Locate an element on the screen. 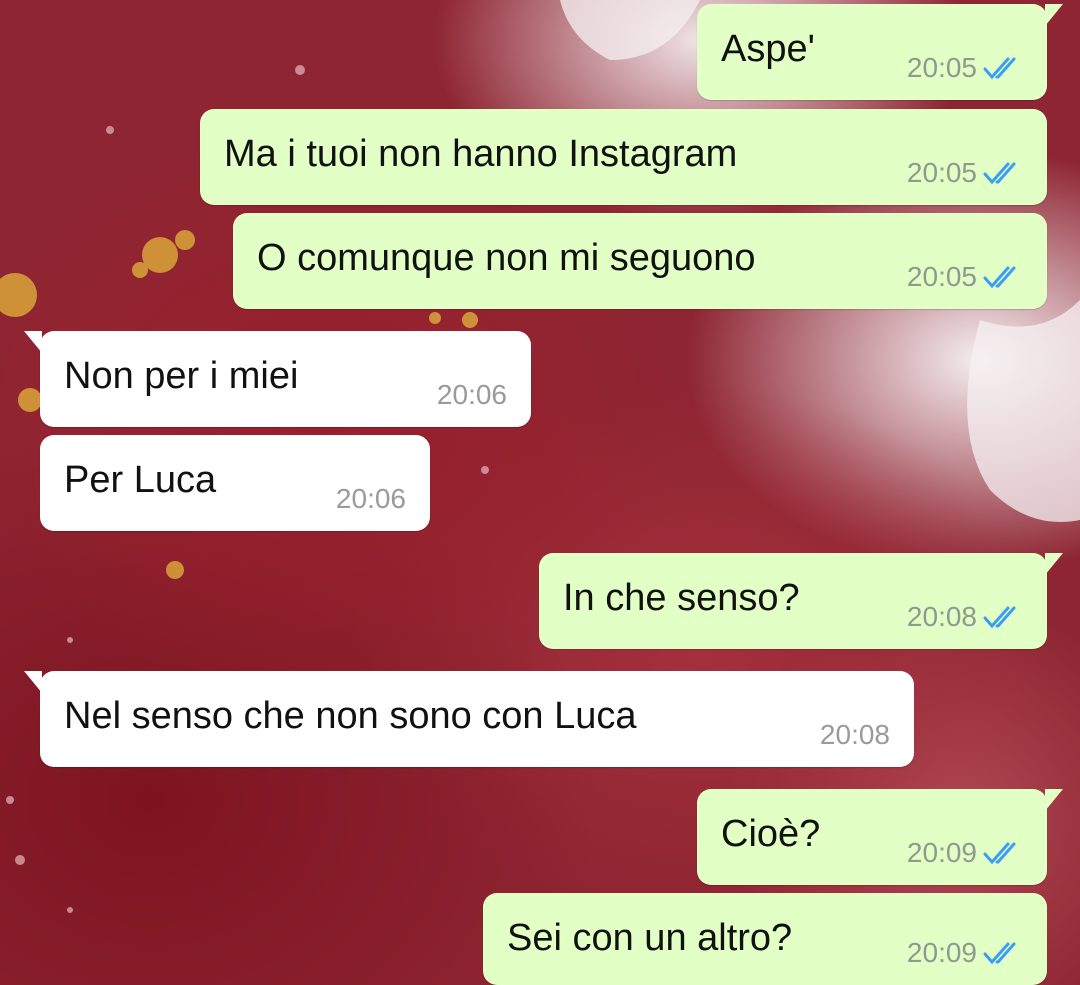  incoming-message: Per Luca 20:06 is located at coordinates (235, 483).